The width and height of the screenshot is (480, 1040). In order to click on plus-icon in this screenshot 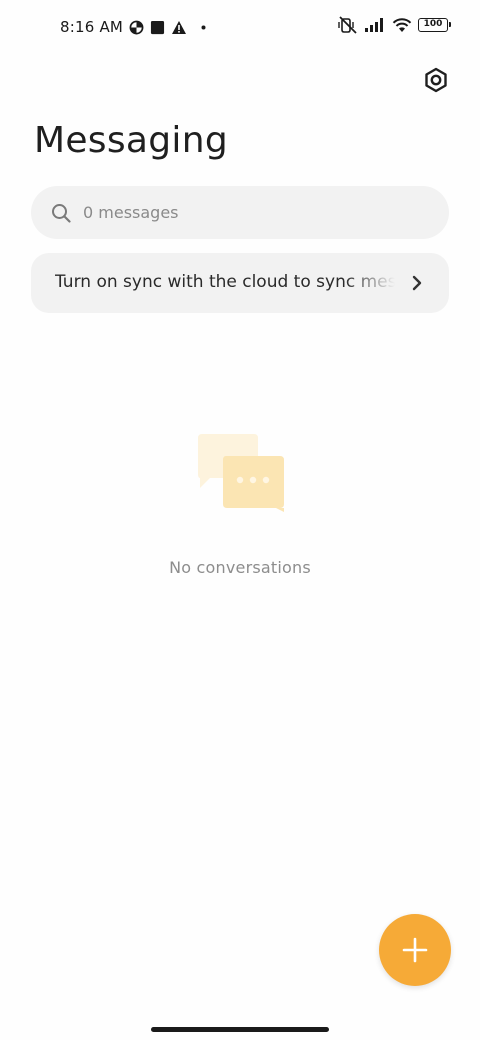, I will do `click(415, 950)`.